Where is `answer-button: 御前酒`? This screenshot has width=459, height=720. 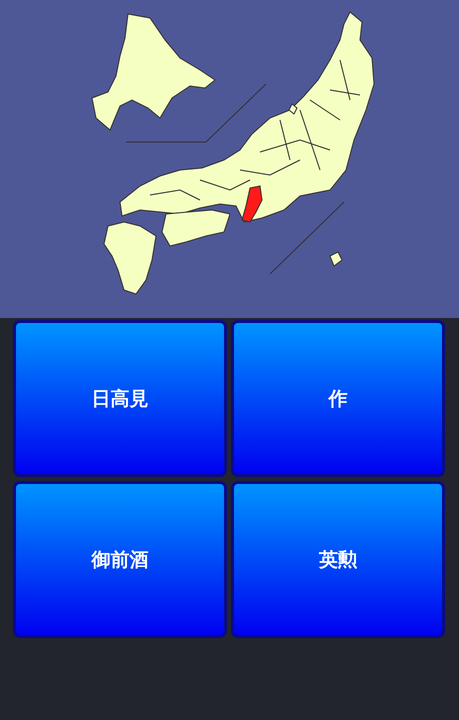 answer-button: 御前酒 is located at coordinates (120, 559).